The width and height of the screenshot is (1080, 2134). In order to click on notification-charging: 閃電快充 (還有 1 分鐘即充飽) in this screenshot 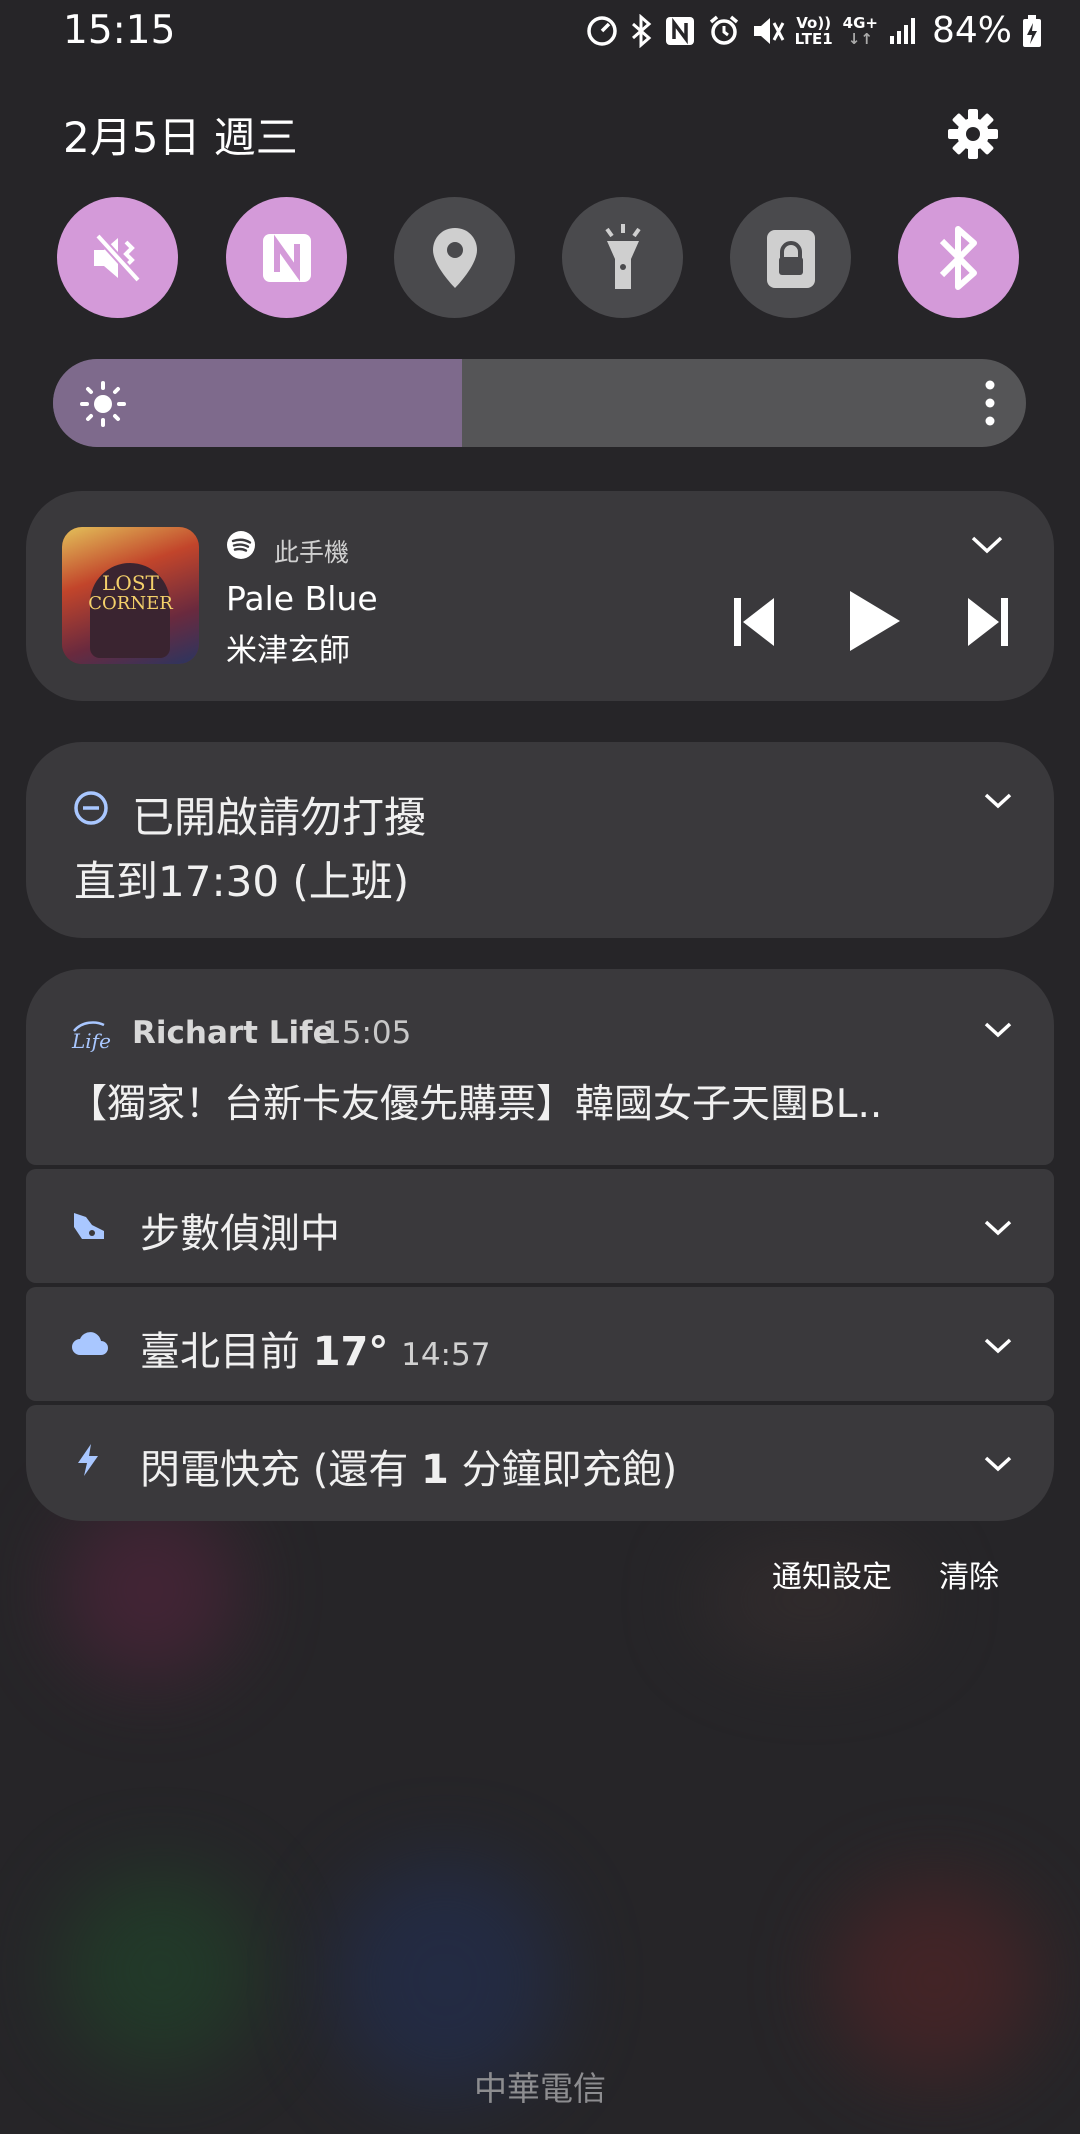, I will do `click(540, 1463)`.